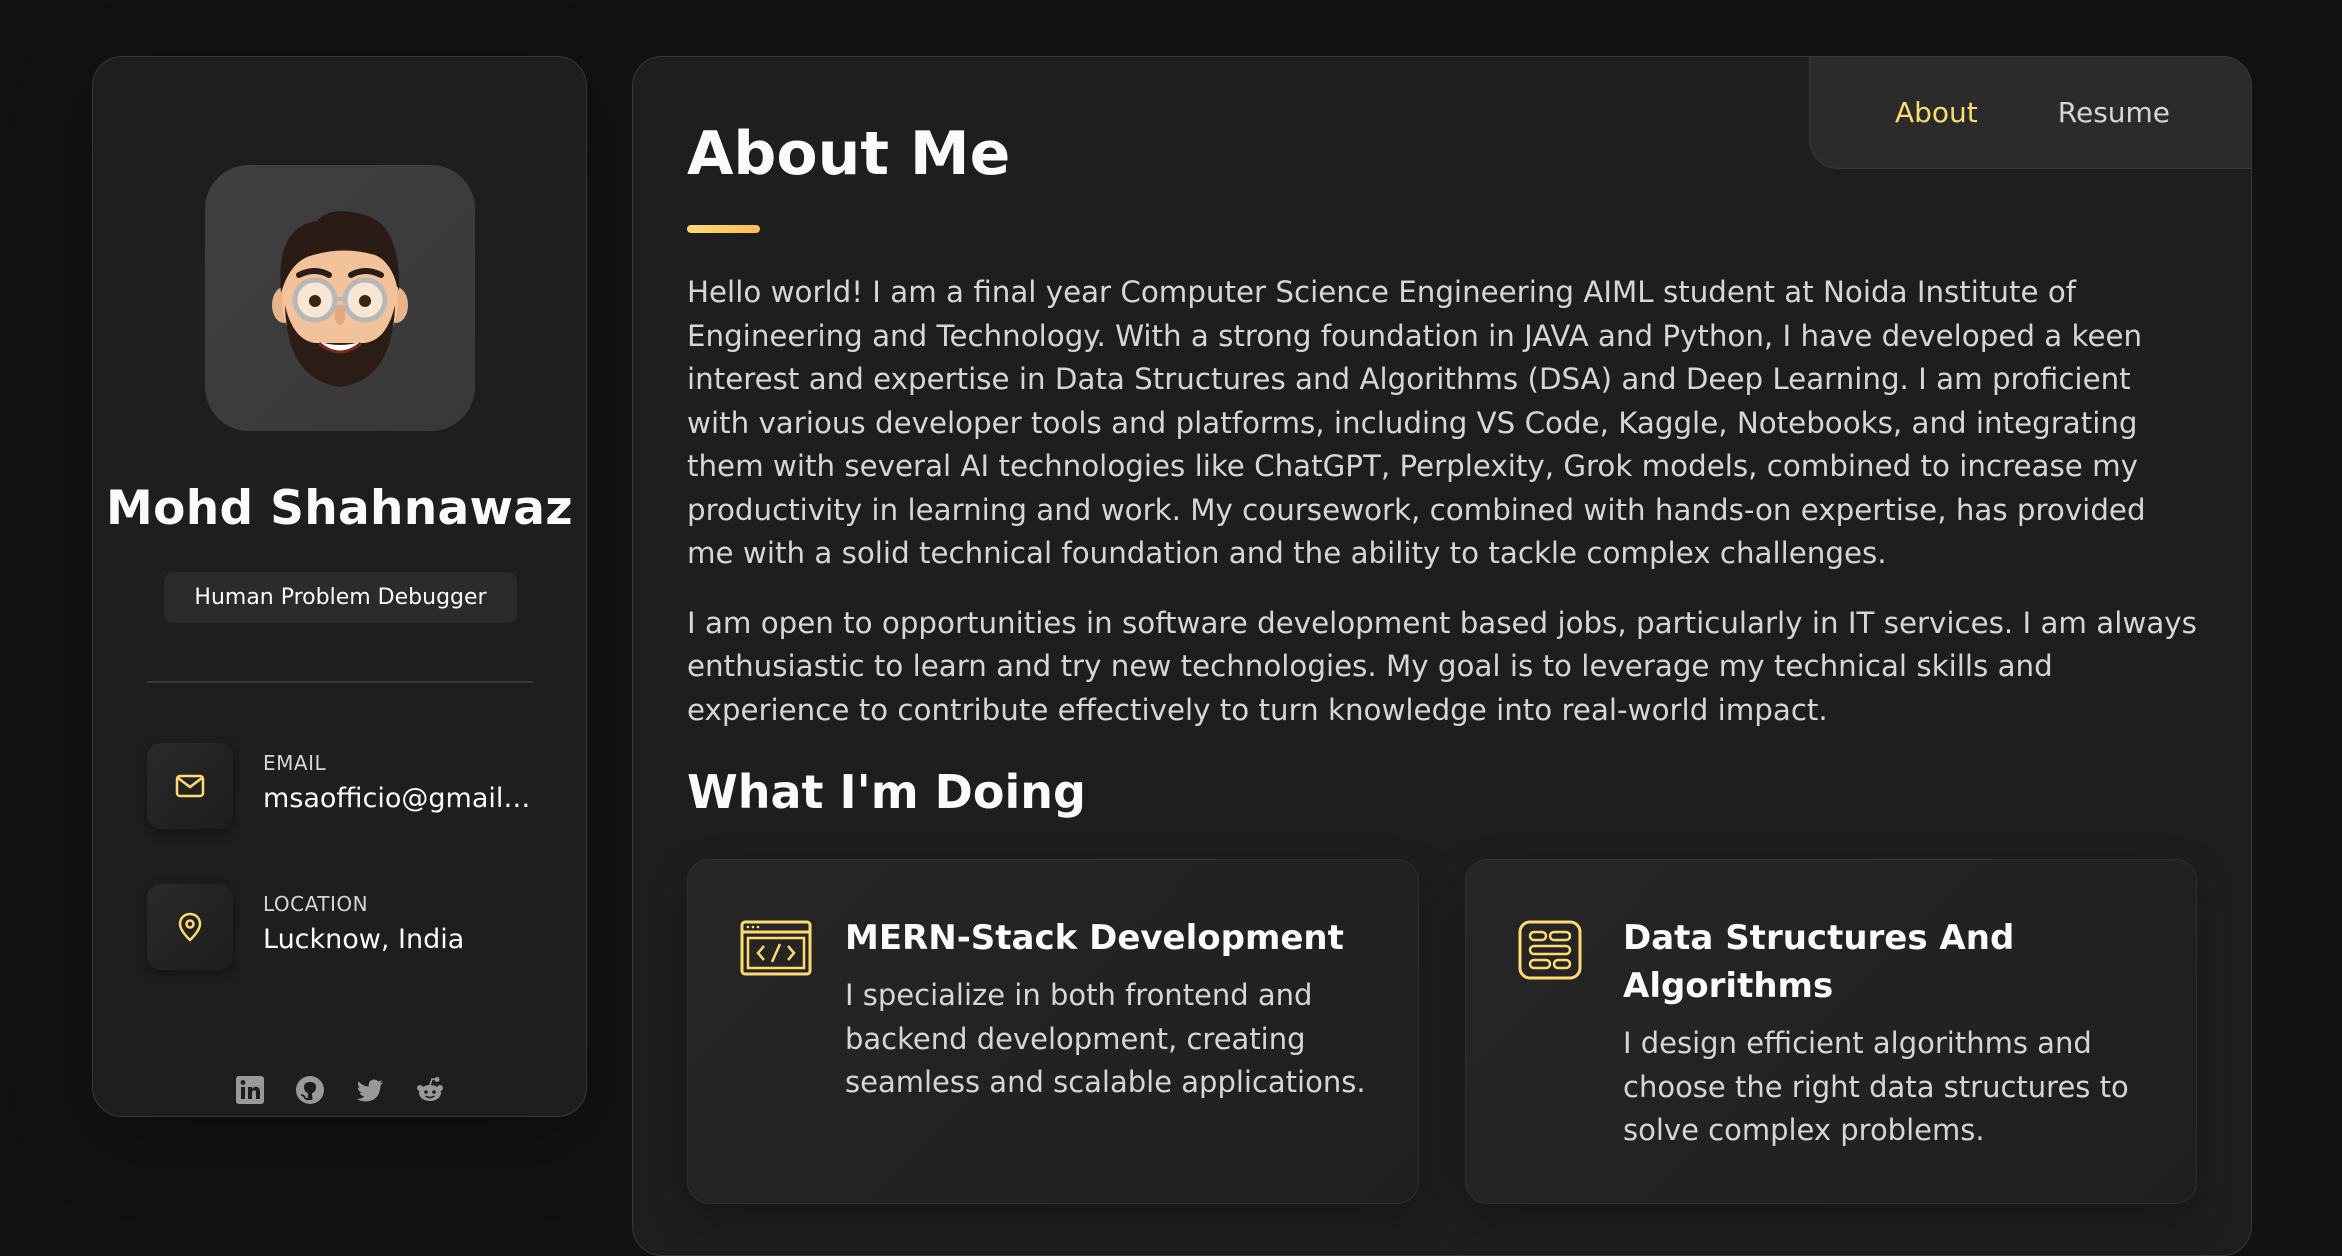  Describe the element at coordinates (2030, 112) in the screenshot. I see `navbar: About Resume` at that location.